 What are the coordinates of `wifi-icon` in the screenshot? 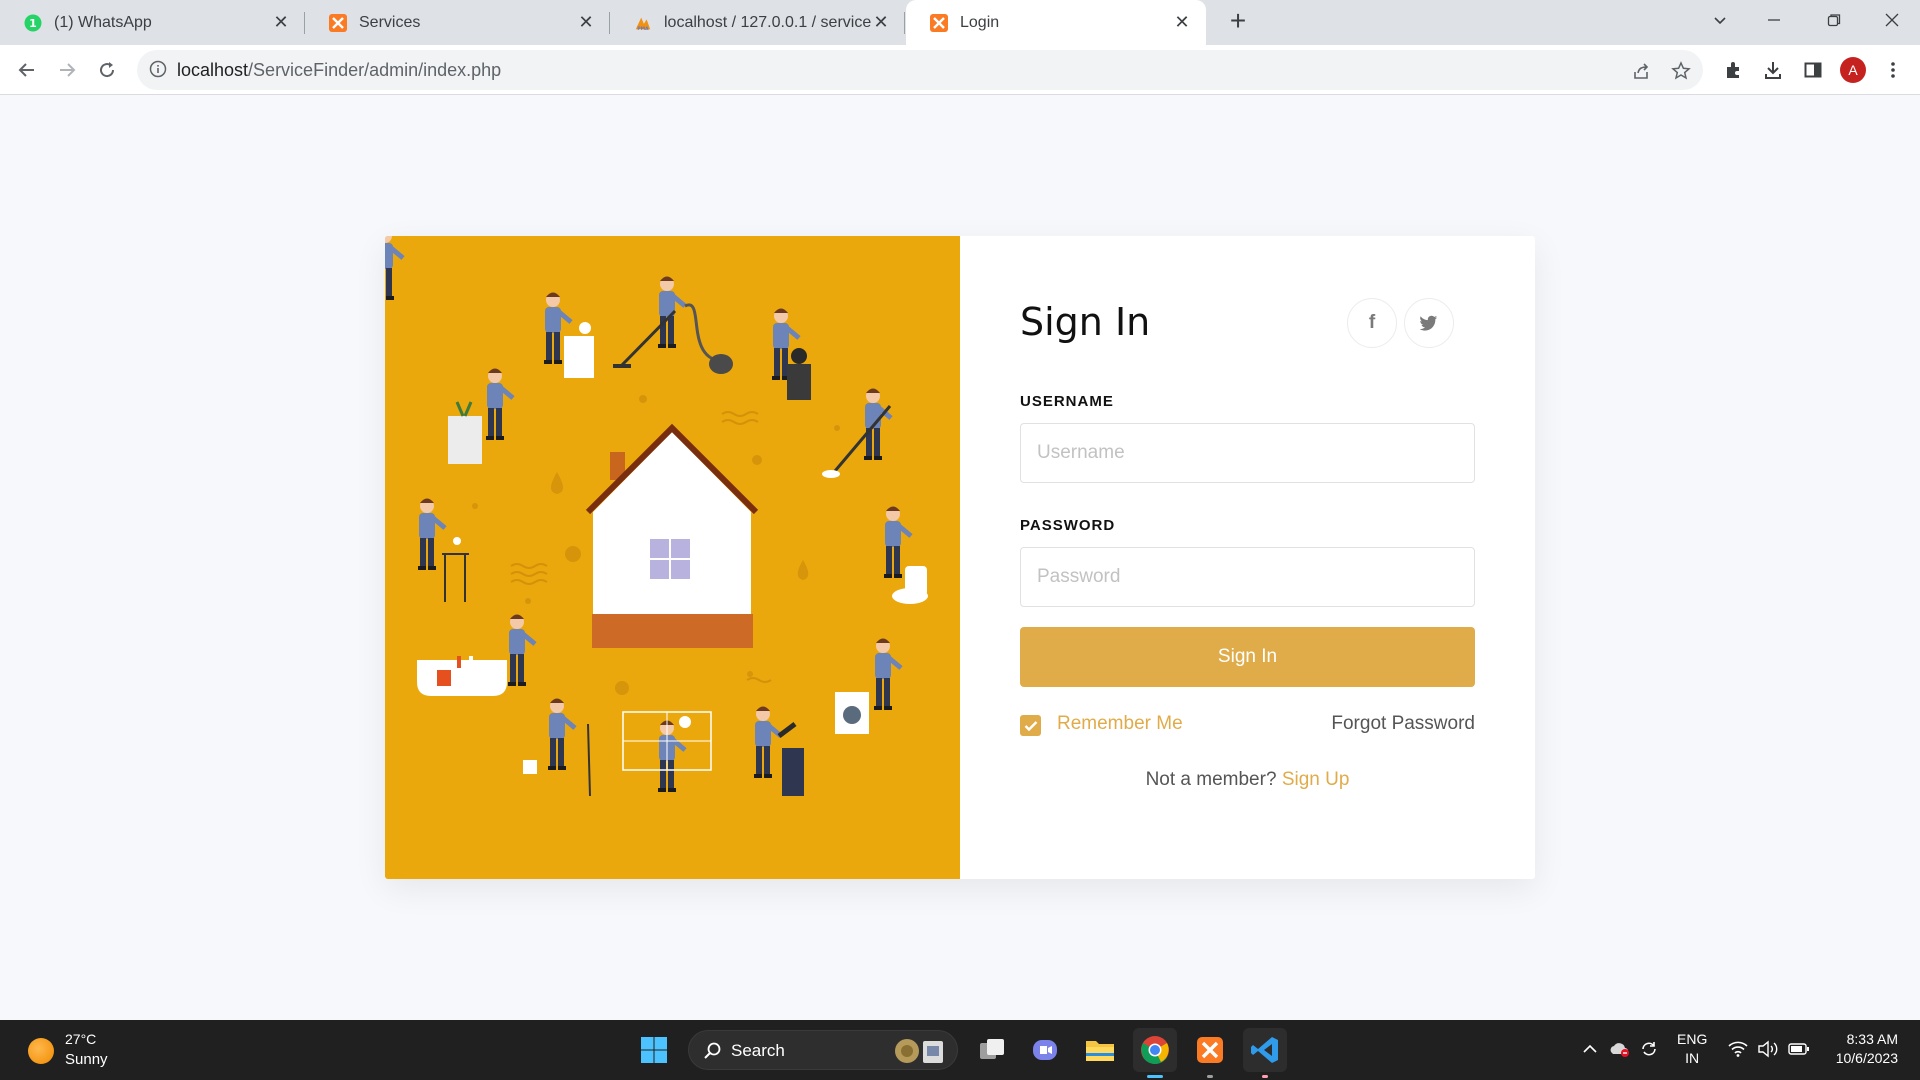 It's located at (1738, 1049).